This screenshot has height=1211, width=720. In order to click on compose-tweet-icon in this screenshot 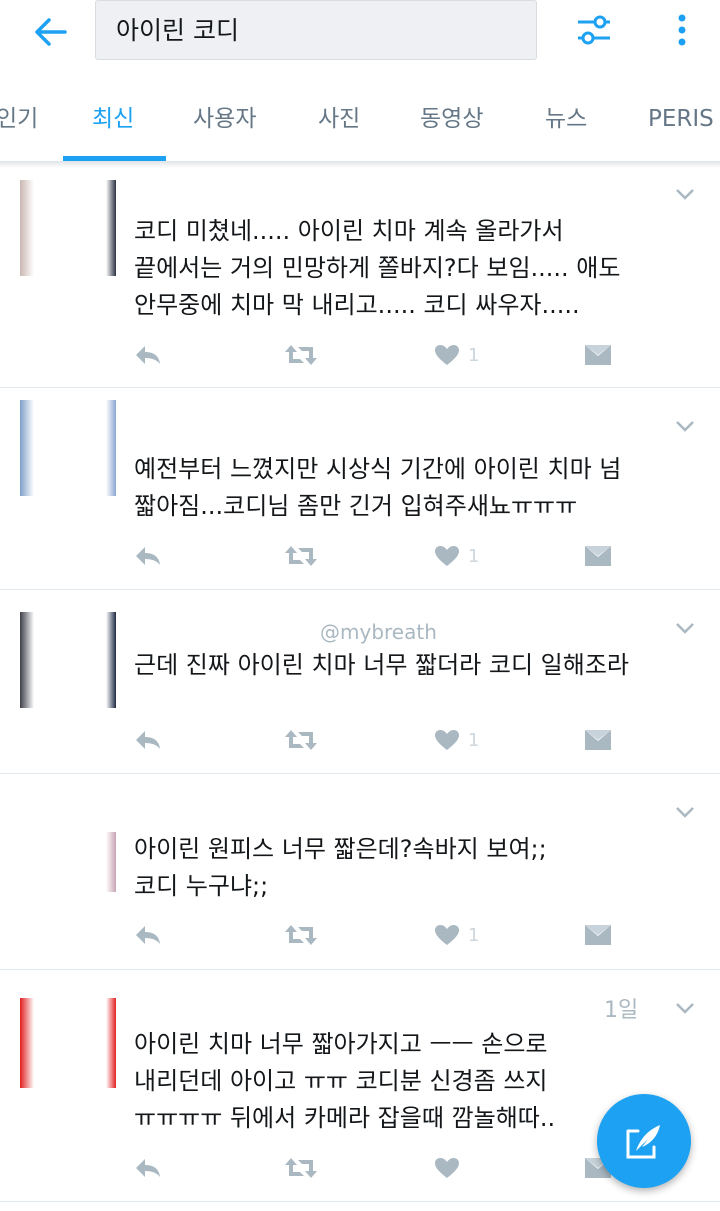, I will do `click(643, 1142)`.